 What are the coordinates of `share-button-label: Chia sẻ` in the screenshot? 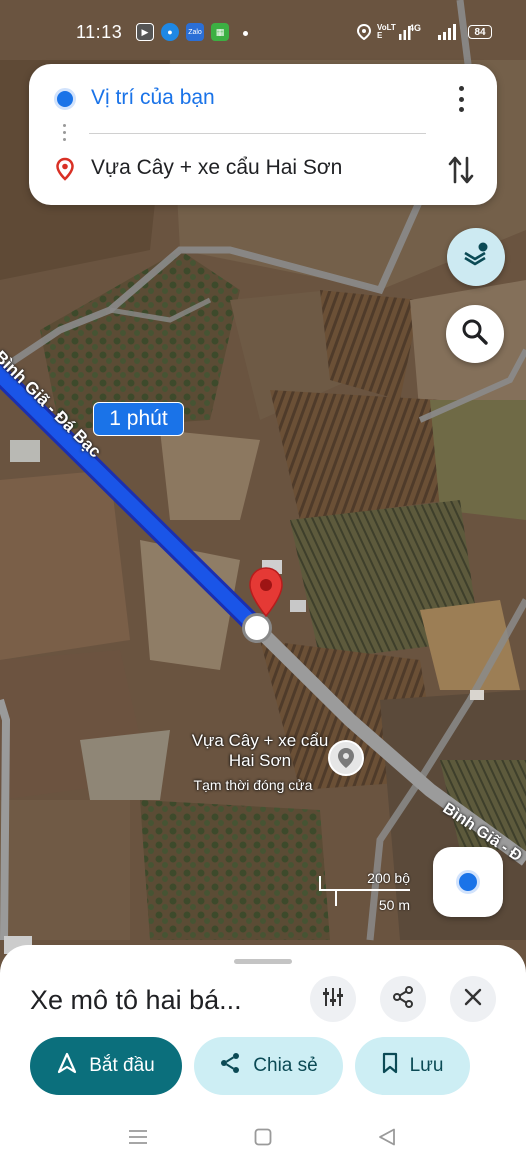 It's located at (285, 1065).